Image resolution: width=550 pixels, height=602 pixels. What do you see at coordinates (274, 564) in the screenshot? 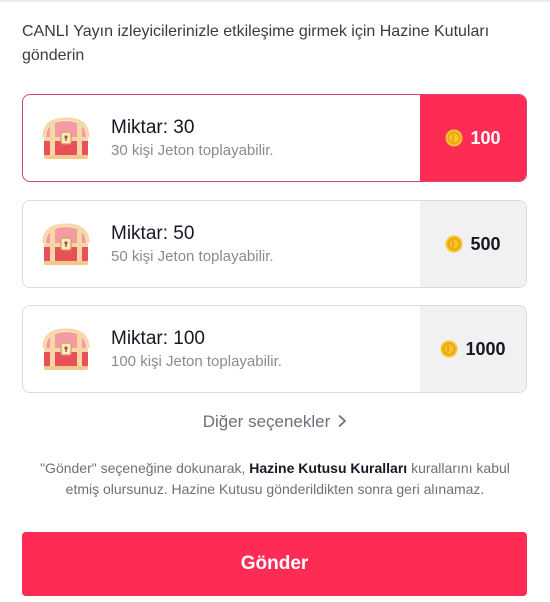
I see `send-button: Gönder` at bounding box center [274, 564].